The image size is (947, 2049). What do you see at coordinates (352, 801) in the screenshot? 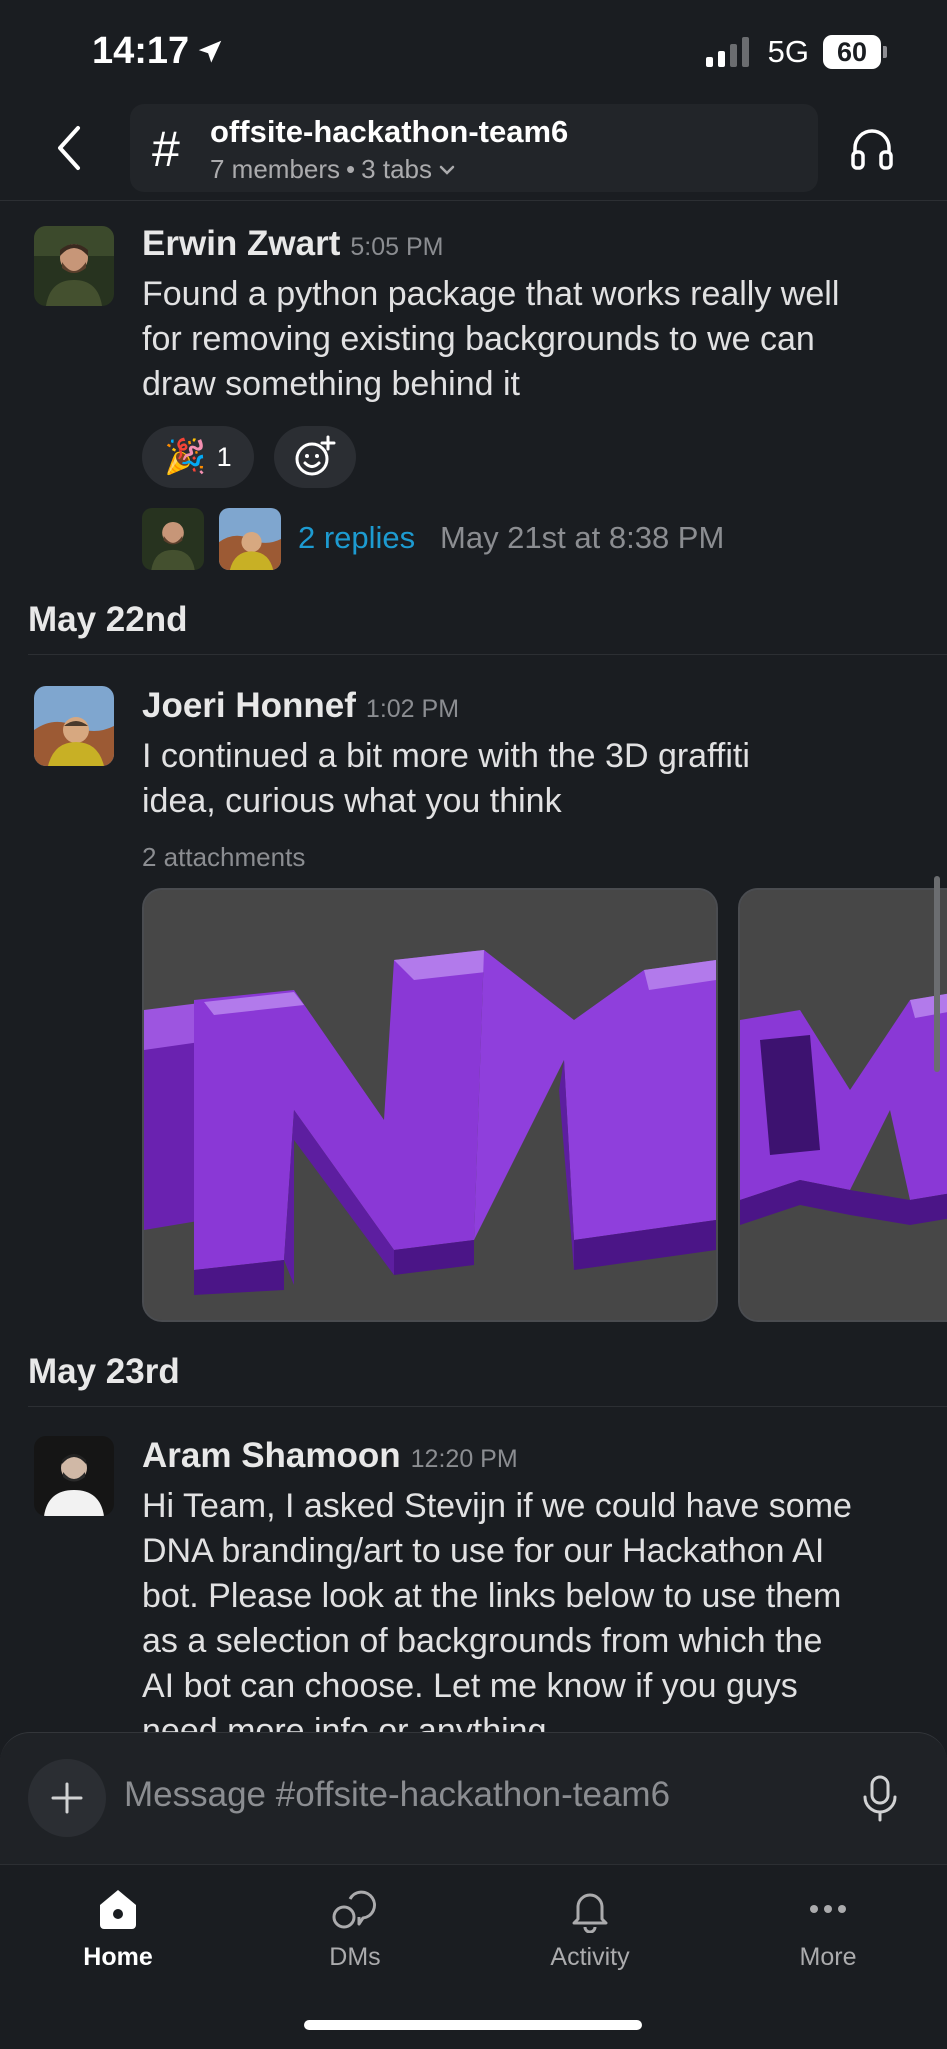
I see `message-line: idea, curious what you think` at bounding box center [352, 801].